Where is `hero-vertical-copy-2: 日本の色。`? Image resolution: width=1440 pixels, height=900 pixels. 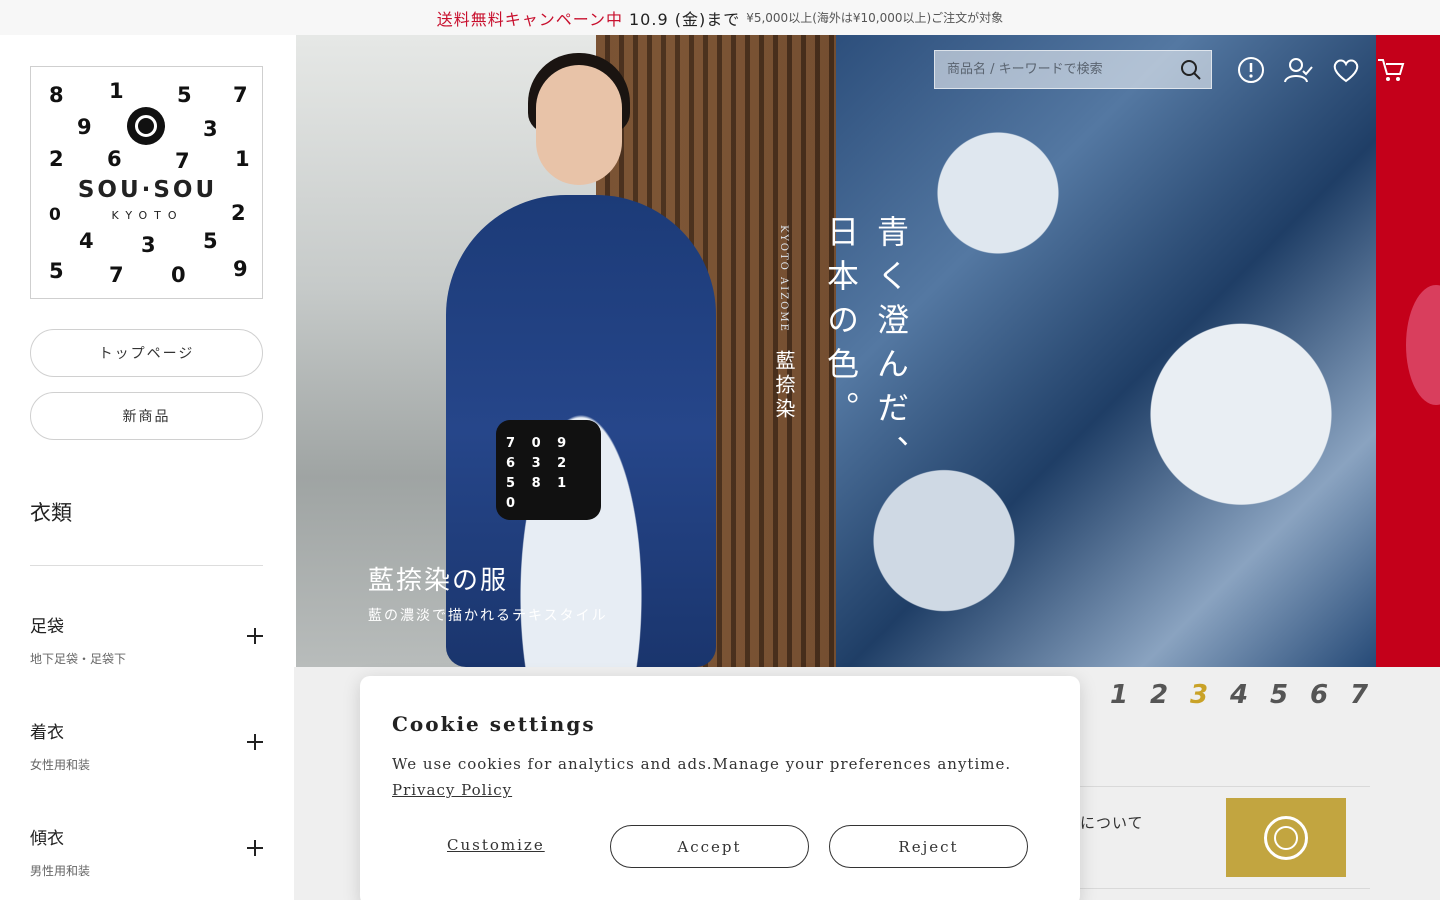
hero-vertical-copy-2: 日本の色。 is located at coordinates (841, 325).